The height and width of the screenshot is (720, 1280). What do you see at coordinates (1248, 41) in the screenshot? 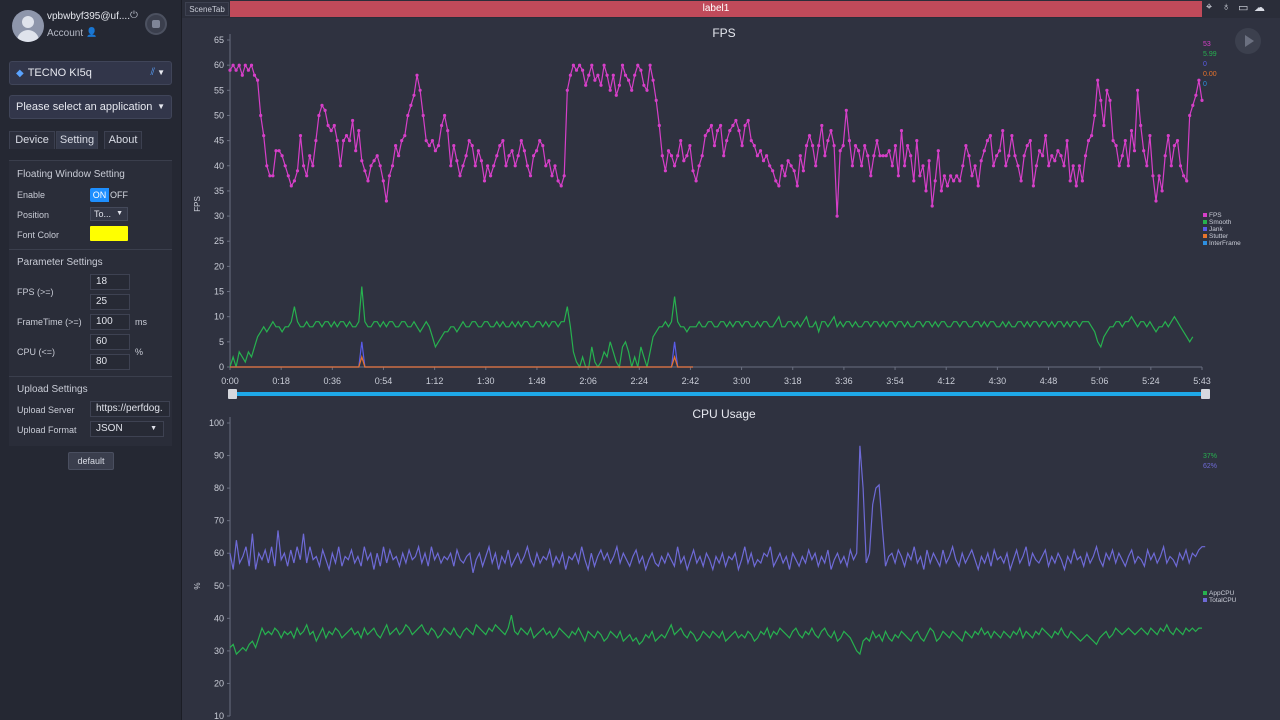
I see `play-button` at bounding box center [1248, 41].